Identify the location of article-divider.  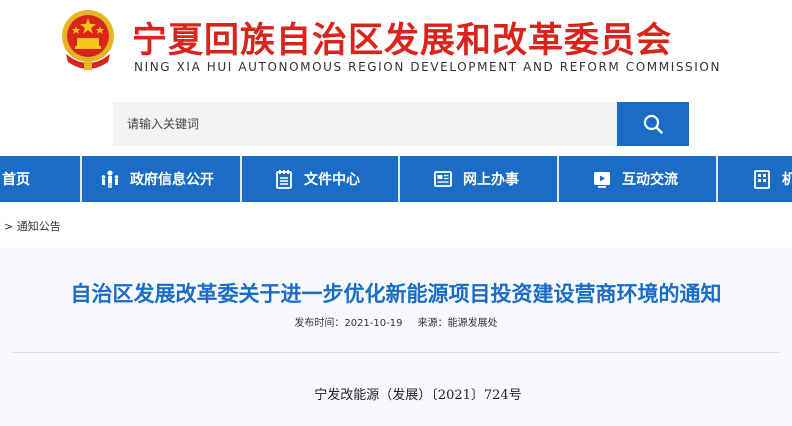
(396, 352).